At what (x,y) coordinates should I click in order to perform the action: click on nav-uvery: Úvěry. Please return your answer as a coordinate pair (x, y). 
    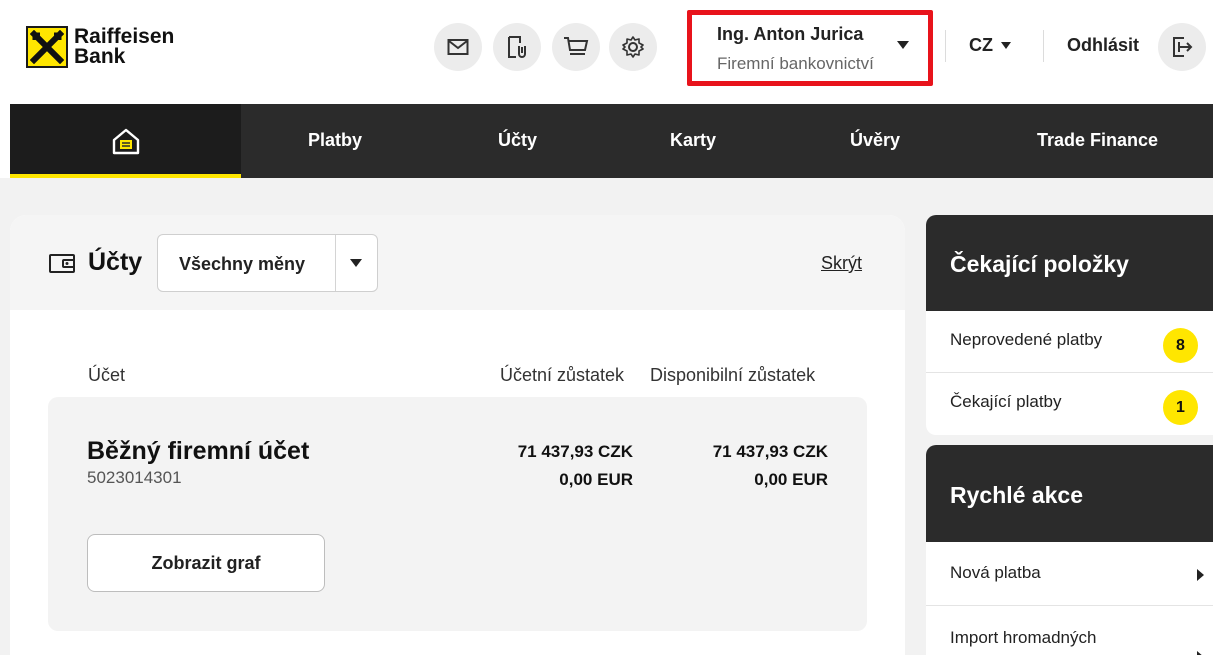
    Looking at the image, I should click on (875, 140).